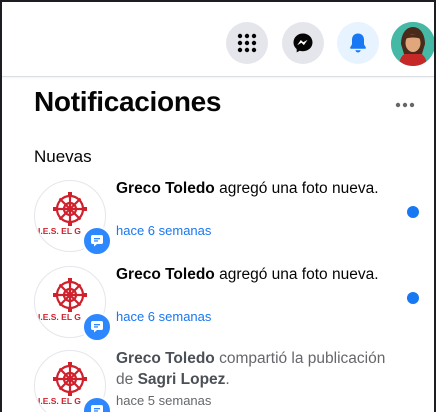 Image resolution: width=440 pixels, height=414 pixels. Describe the element at coordinates (164, 400) in the screenshot. I see `notification-time: hace 5 semanas` at that location.